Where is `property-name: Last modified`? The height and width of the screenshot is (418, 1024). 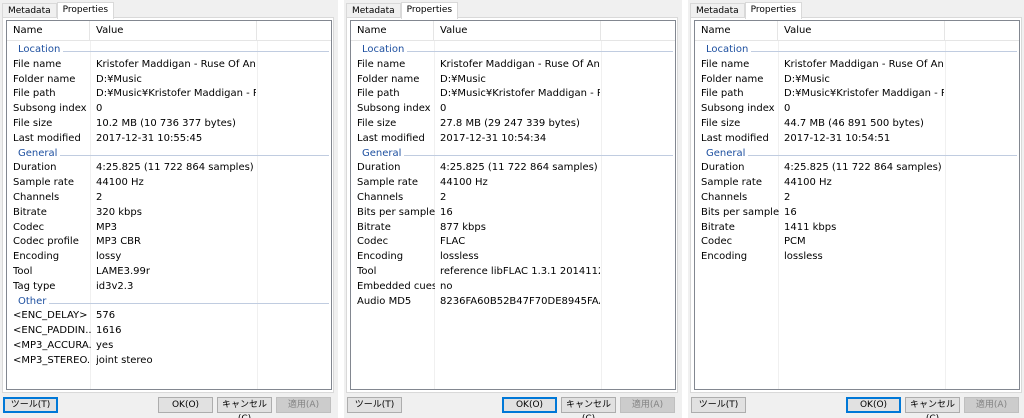 property-name: Last modified is located at coordinates (391, 138).